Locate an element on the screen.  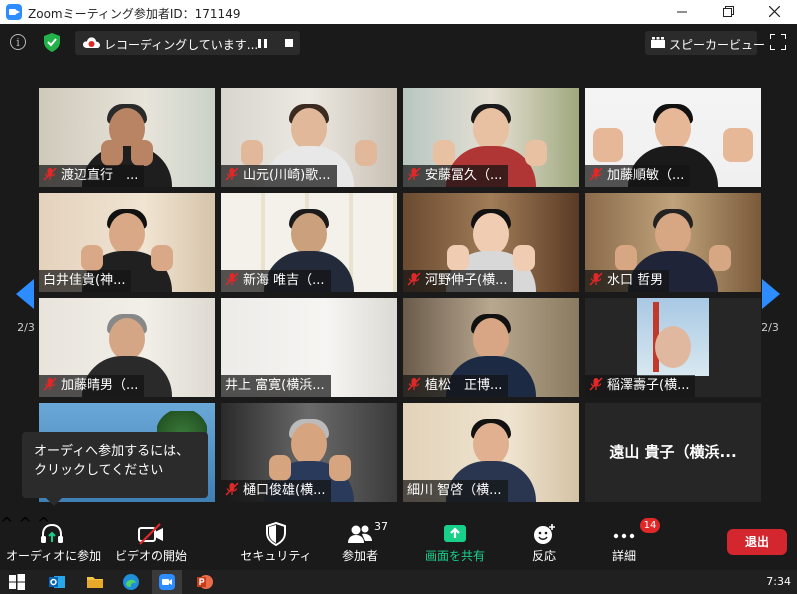
security-label: セキュリティ is located at coordinates (276, 556).